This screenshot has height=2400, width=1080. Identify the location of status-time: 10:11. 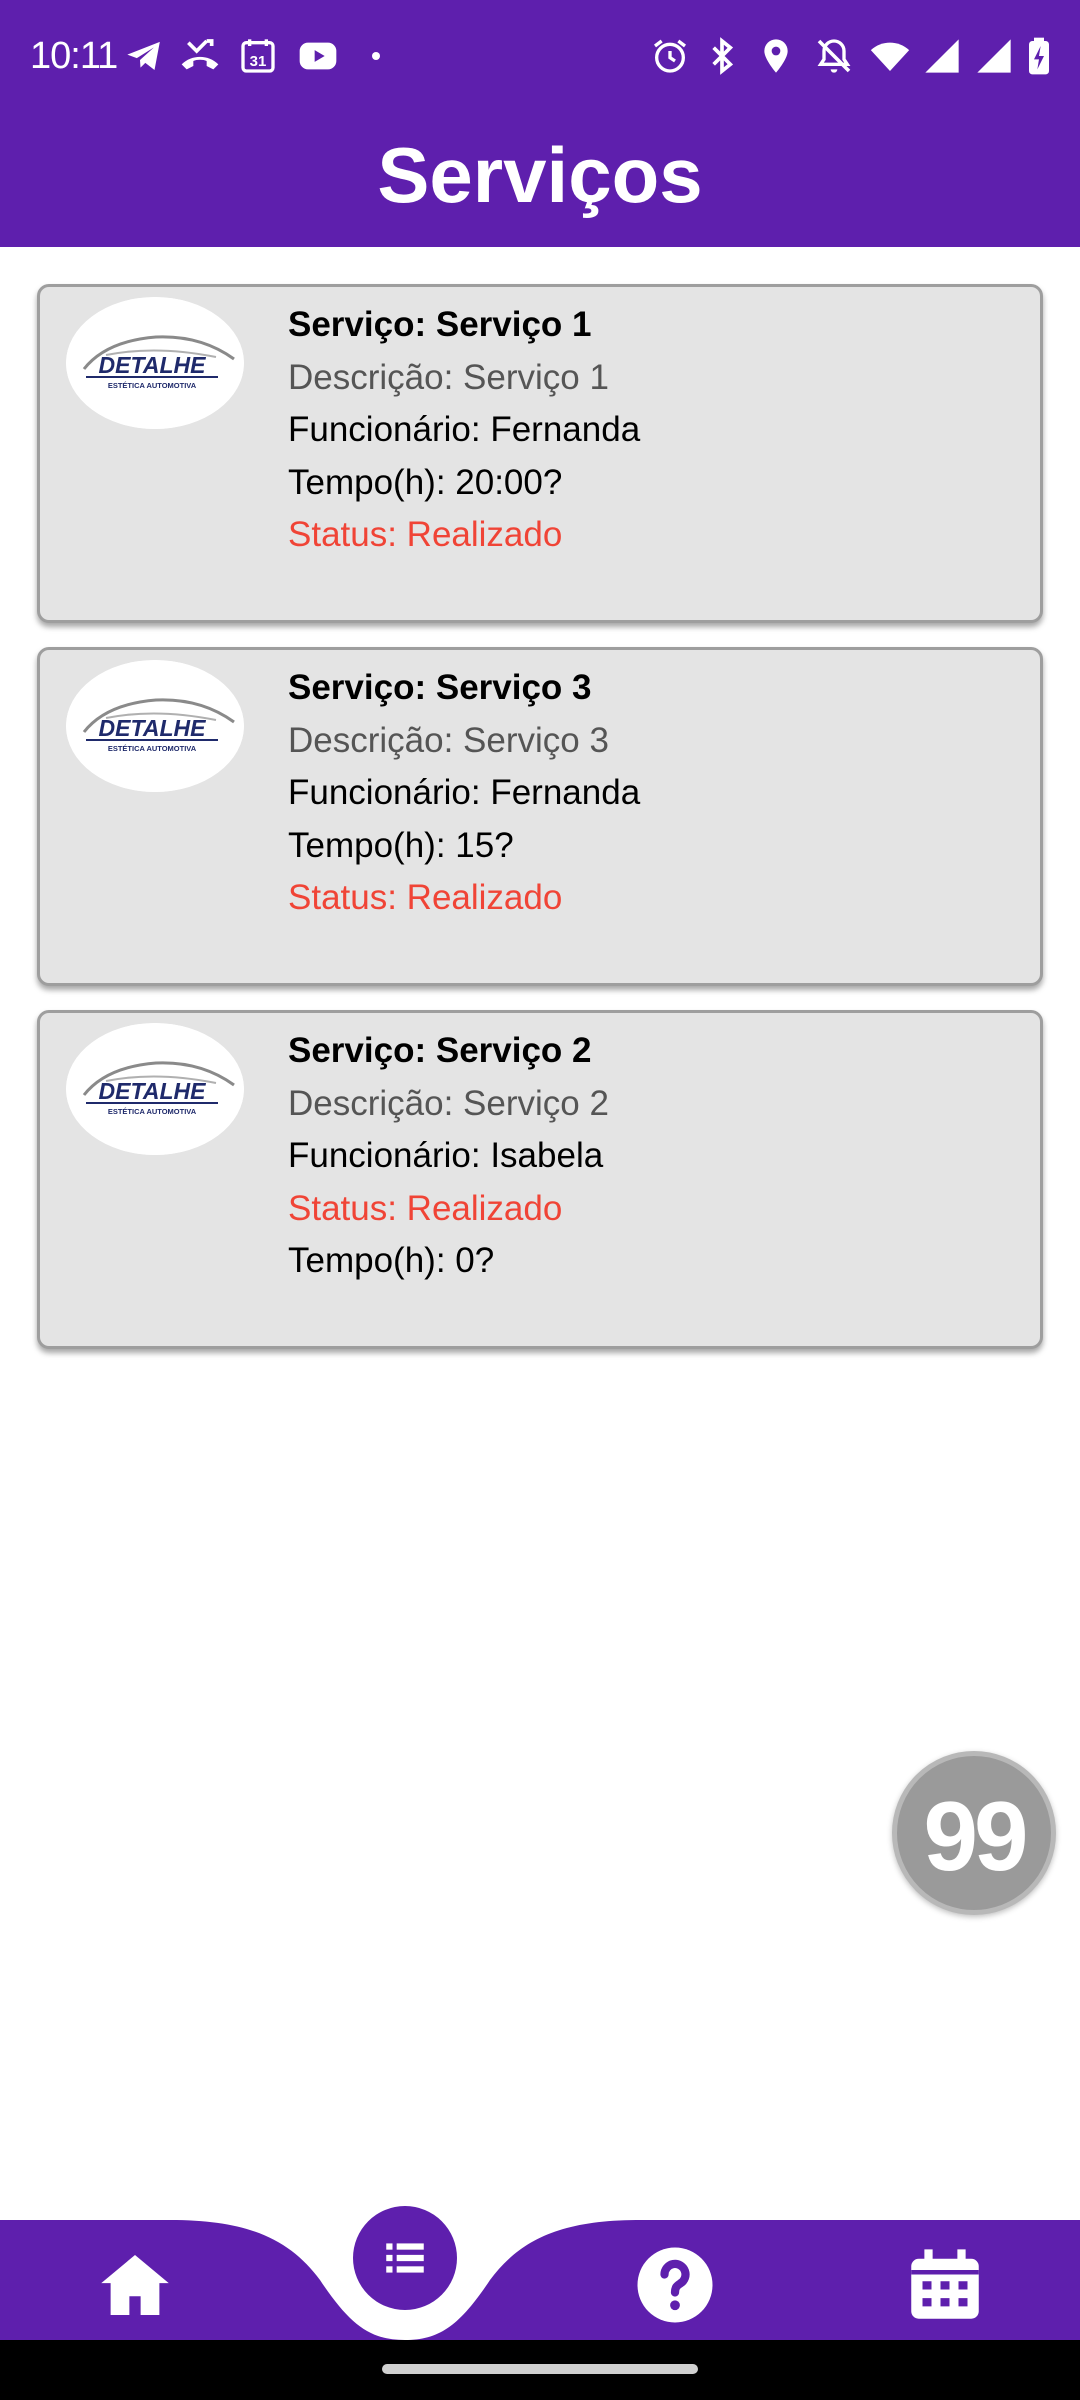
(74, 56).